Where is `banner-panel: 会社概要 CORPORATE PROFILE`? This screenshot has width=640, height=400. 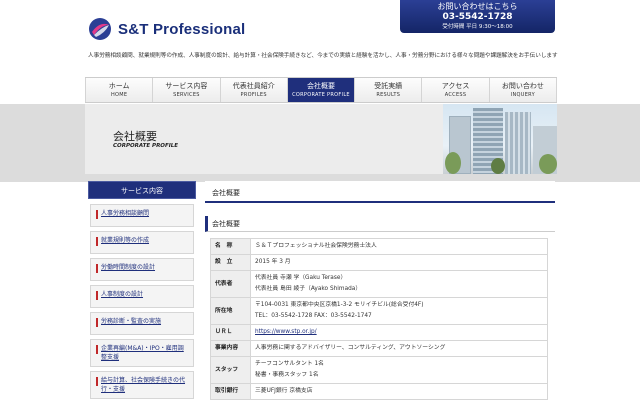 banner-panel: 会社概要 CORPORATE PROFILE is located at coordinates (321, 139).